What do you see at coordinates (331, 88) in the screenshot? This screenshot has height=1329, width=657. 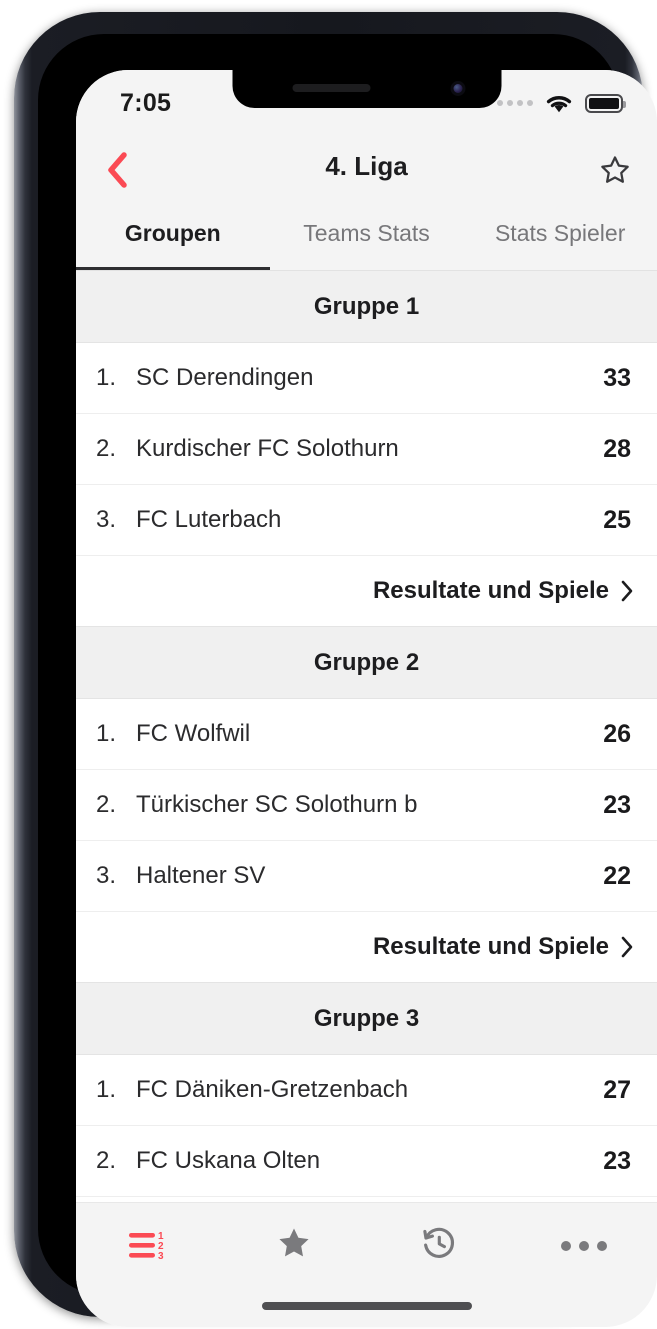 I see `earpiece-speaker` at bounding box center [331, 88].